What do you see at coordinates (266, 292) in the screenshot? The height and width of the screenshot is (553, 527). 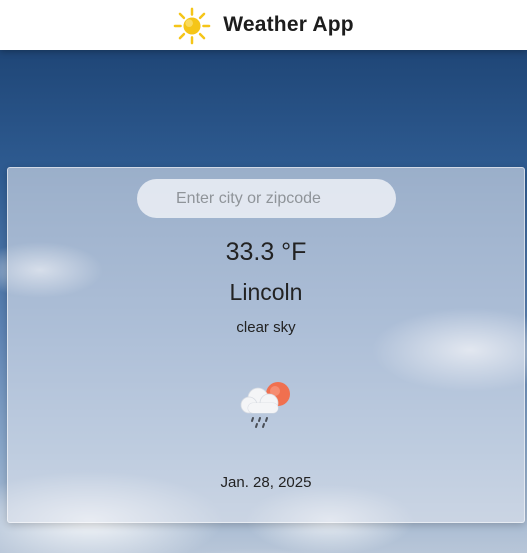 I see `city-name: Lincoln` at bounding box center [266, 292].